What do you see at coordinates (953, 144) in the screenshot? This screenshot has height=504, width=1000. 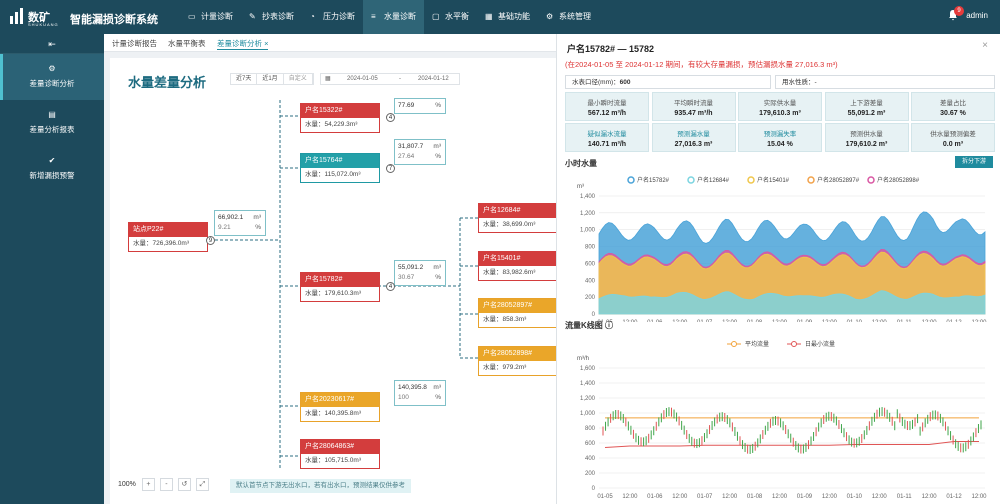 I see `stat-value: 0.0 m³` at bounding box center [953, 144].